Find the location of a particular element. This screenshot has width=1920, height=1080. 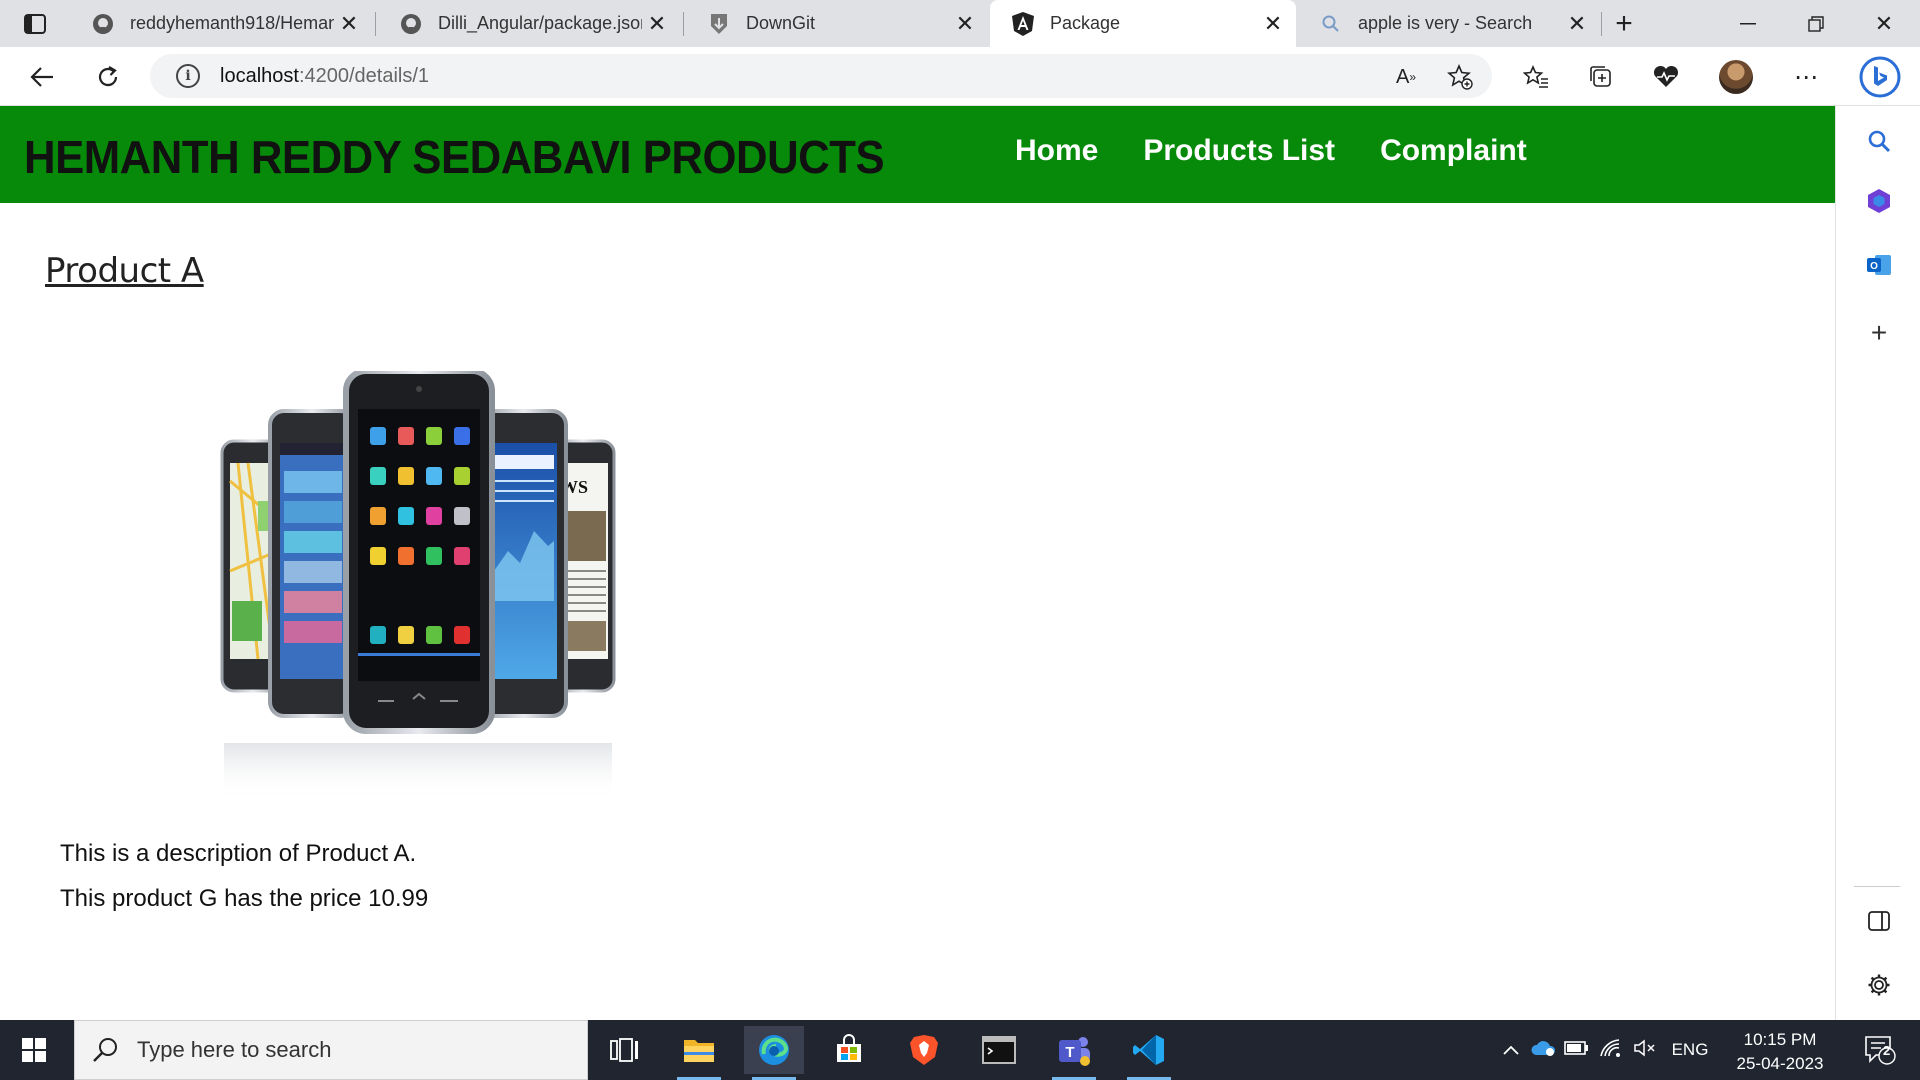

brand-title: HEMANTH REDDY SEDABAVI PRODUCTS is located at coordinates (454, 157).